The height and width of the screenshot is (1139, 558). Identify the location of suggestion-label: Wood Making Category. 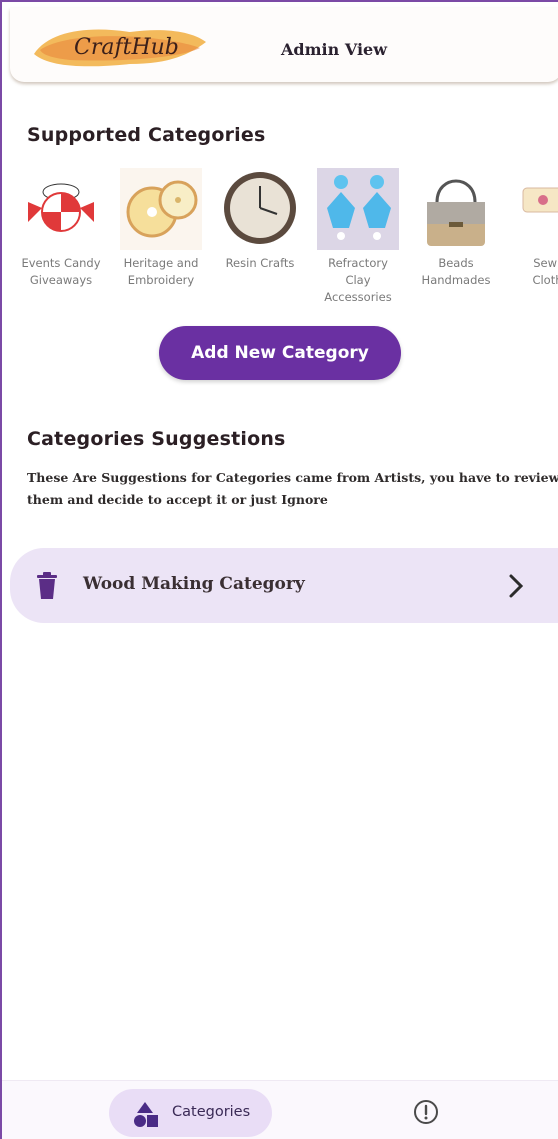
(194, 584).